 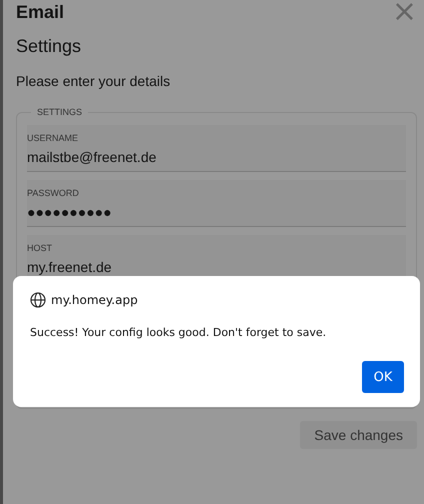 I want to click on ok-button: OK, so click(x=383, y=377).